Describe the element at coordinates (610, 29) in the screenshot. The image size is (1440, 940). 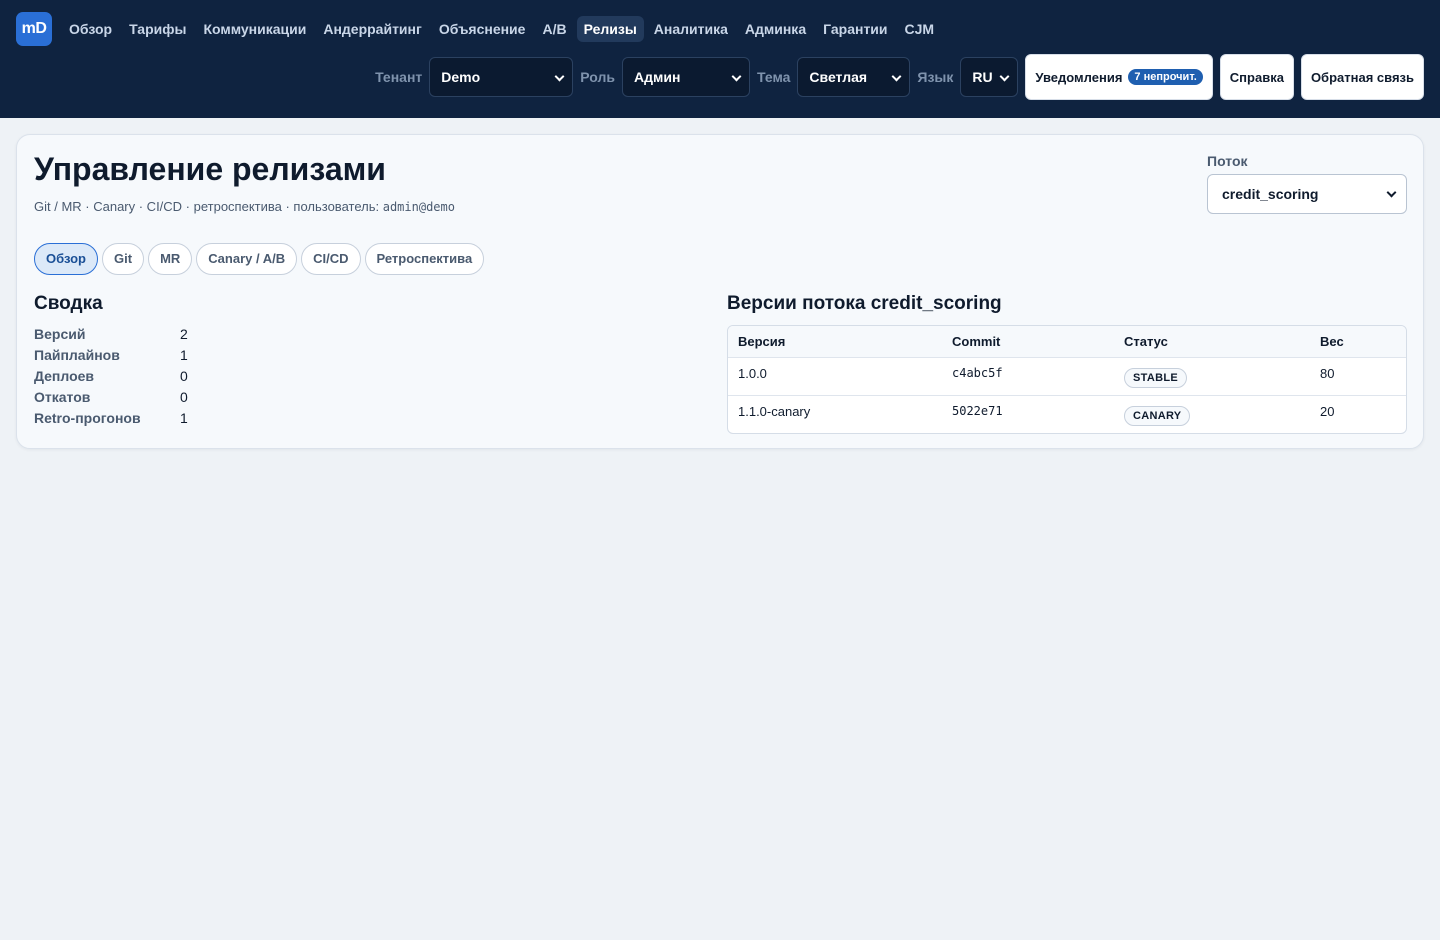
I see `nav-item-releases: Релизы` at that location.